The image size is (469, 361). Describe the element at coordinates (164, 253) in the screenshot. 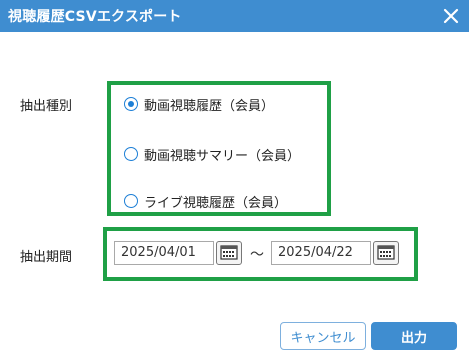

I see `start-date-input: 2025/04/01` at that location.